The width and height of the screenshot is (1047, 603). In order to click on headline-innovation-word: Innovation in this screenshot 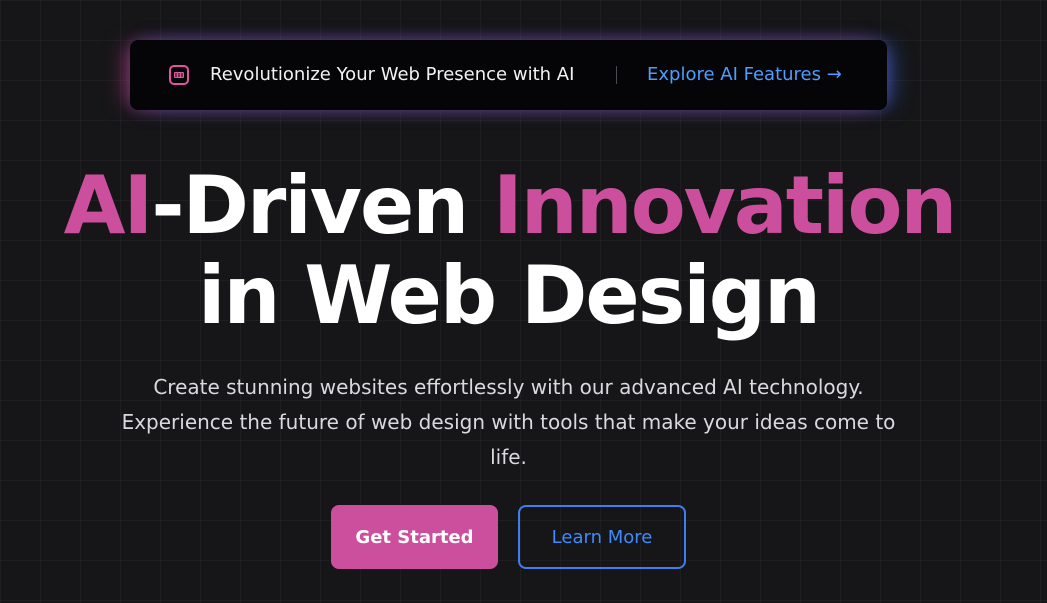, I will do `click(725, 205)`.